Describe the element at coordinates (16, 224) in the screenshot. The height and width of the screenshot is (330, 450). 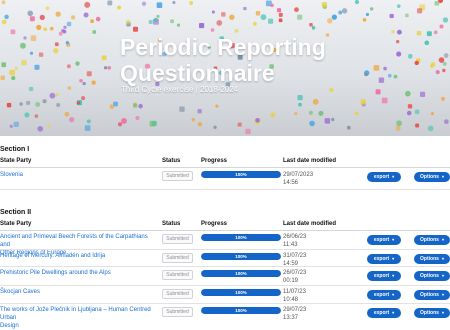
I see `col-state-party: State Party` at that location.